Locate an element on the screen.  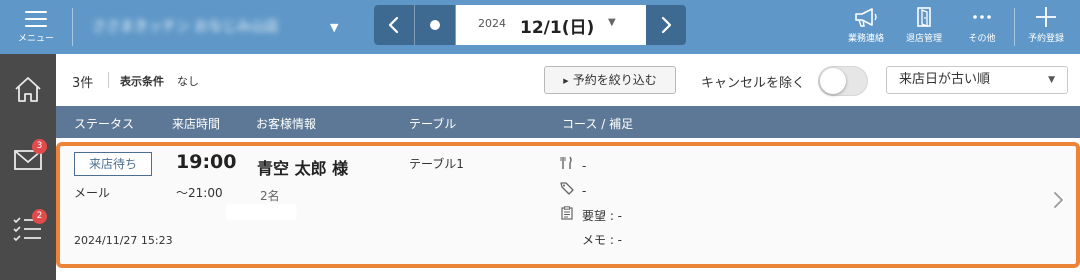
clipboard-icon is located at coordinates (571, 214).